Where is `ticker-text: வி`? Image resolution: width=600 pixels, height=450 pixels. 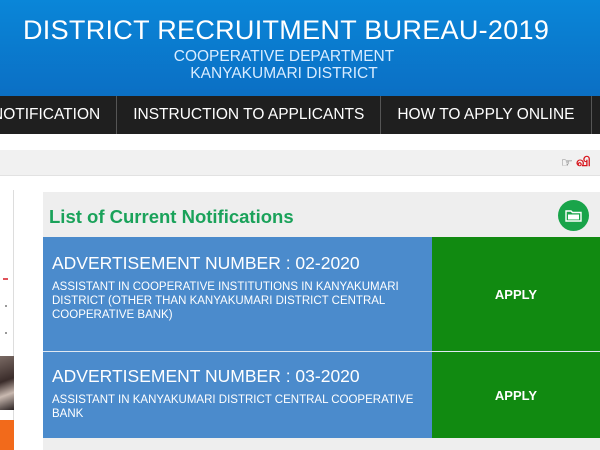
ticker-text: வி is located at coordinates (583, 162).